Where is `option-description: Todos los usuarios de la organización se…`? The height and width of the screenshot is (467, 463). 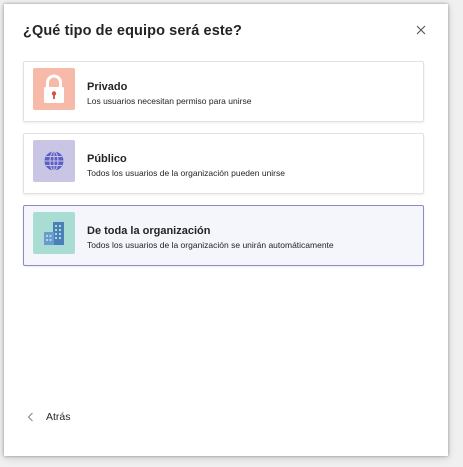
option-description: Todos los usuarios de la organización se… is located at coordinates (210, 245).